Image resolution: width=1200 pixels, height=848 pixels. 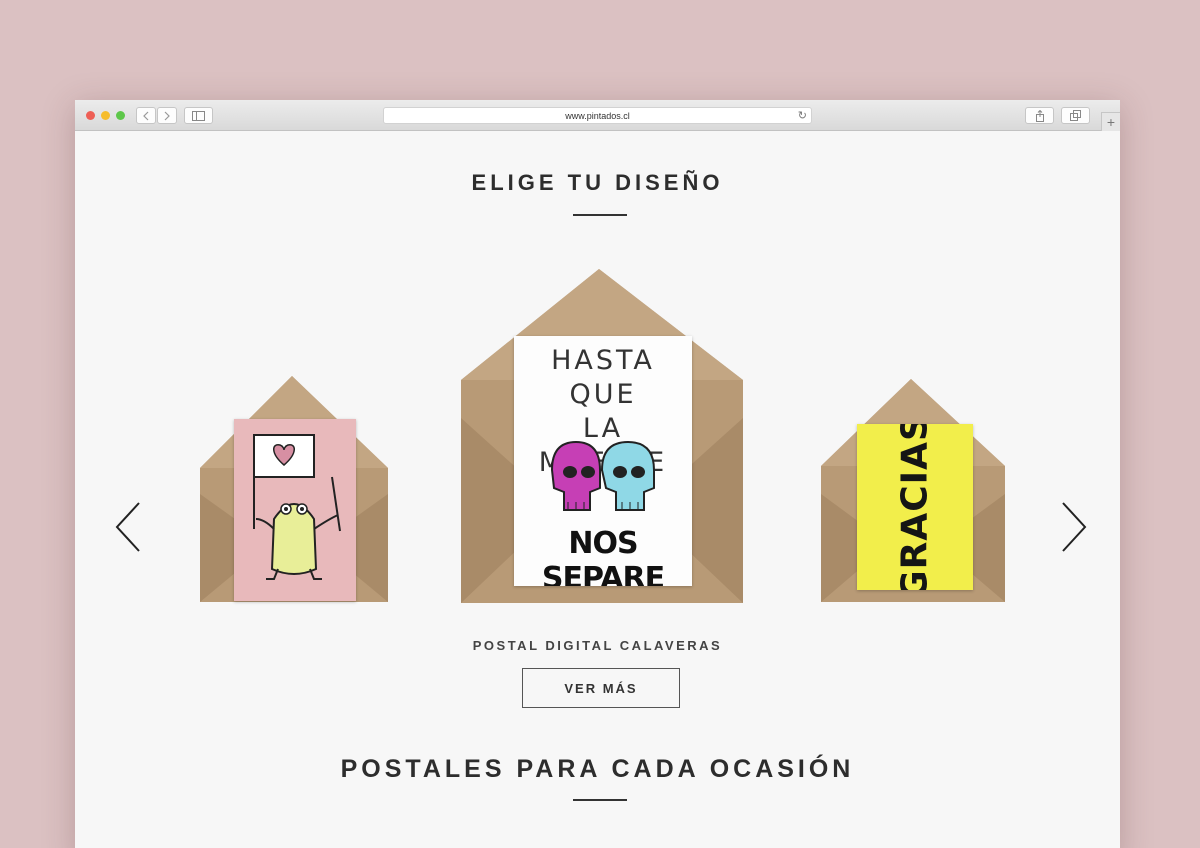 I want to click on url-text: www.pintados.cl, so click(x=597, y=115).